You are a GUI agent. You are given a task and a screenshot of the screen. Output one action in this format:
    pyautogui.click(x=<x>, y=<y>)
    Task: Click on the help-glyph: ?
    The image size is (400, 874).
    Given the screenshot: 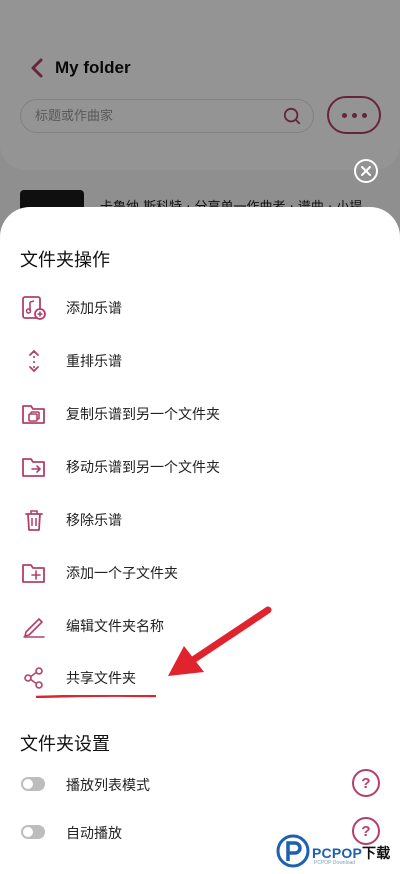 What is the action you would take?
    pyautogui.click(x=366, y=783)
    